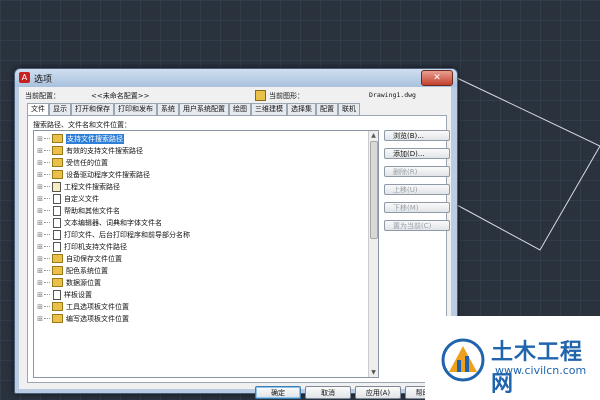 This screenshot has width=600, height=400. I want to click on tab-selection: 选择集, so click(301, 109).